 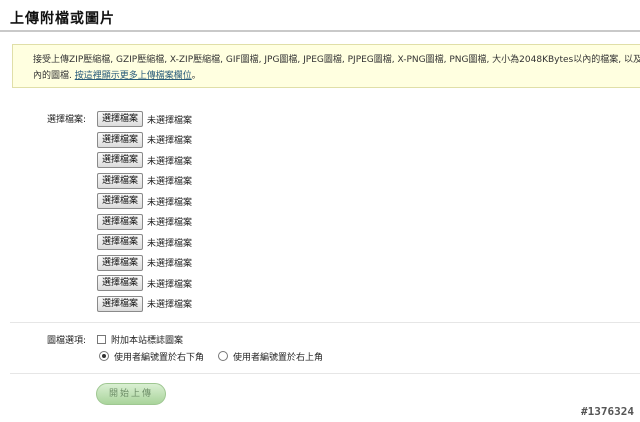 I want to click on add-logo-label: 附加本站標誌圖案, so click(x=147, y=340).